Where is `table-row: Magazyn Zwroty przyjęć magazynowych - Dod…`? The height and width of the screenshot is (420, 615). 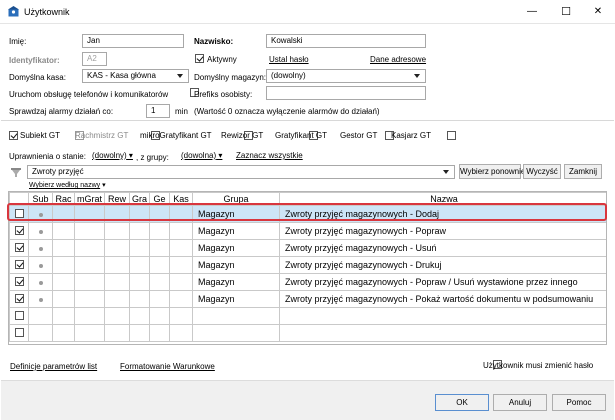 table-row: Magazyn Zwroty przyjęć magazynowych - Dod… is located at coordinates (307, 214).